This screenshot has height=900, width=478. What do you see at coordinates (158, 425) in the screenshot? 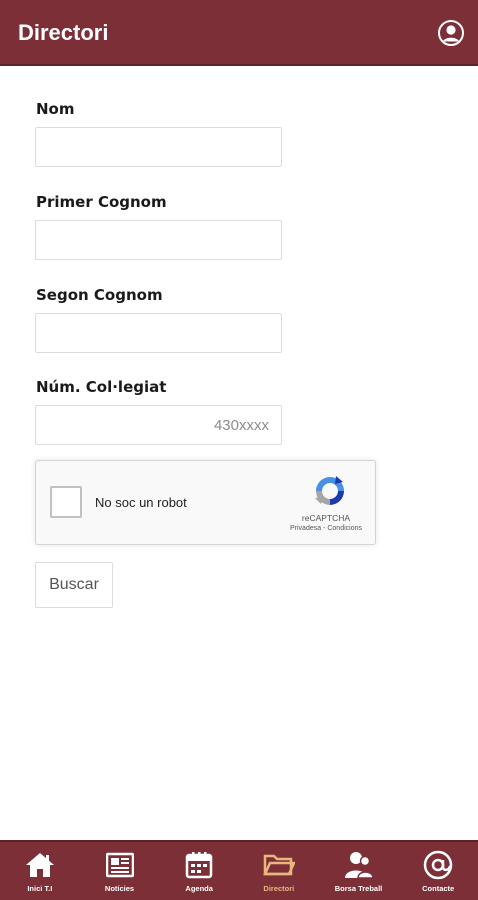
I see `num-collegiat-input` at bounding box center [158, 425].